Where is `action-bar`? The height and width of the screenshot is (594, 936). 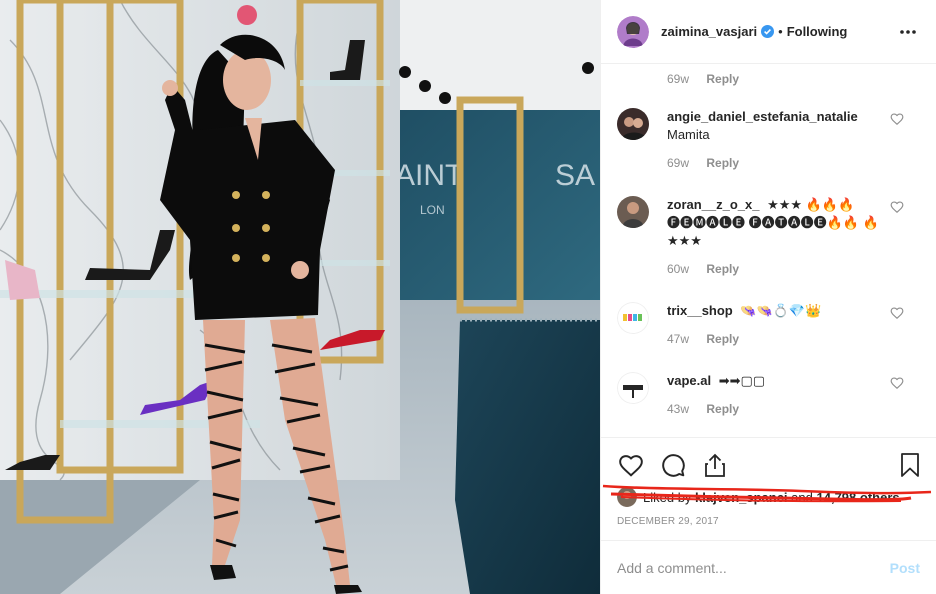
action-bar is located at coordinates (768, 460).